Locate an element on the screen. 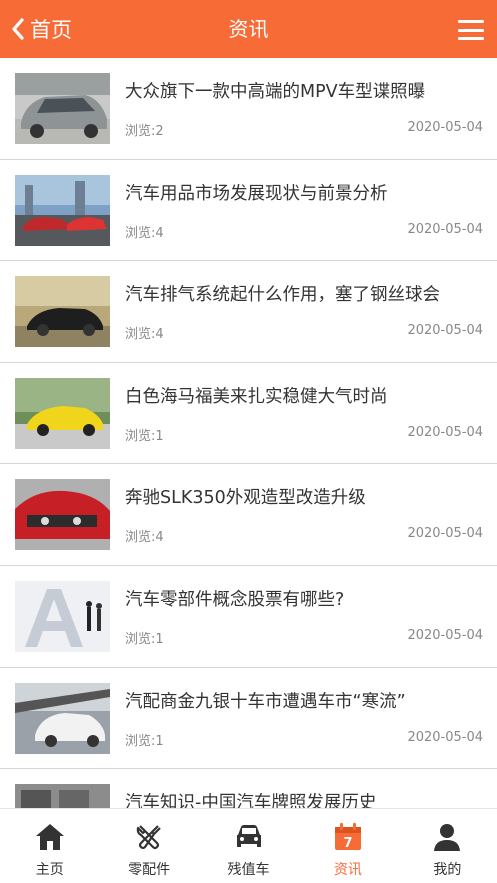 The image size is (497, 883). bottom-tab-bar: 主页 零配件 残值车 7 资讯 我的 is located at coordinates (248, 845).